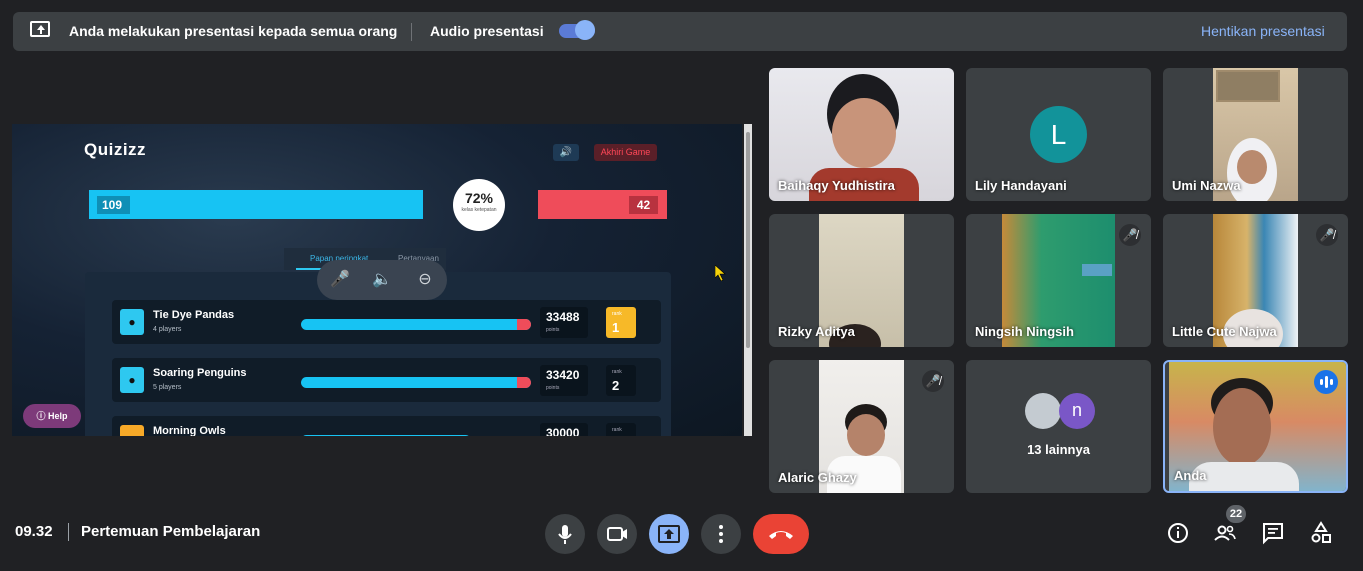  Describe the element at coordinates (52, 416) in the screenshot. I see `help-button: ⓘ Help` at that location.